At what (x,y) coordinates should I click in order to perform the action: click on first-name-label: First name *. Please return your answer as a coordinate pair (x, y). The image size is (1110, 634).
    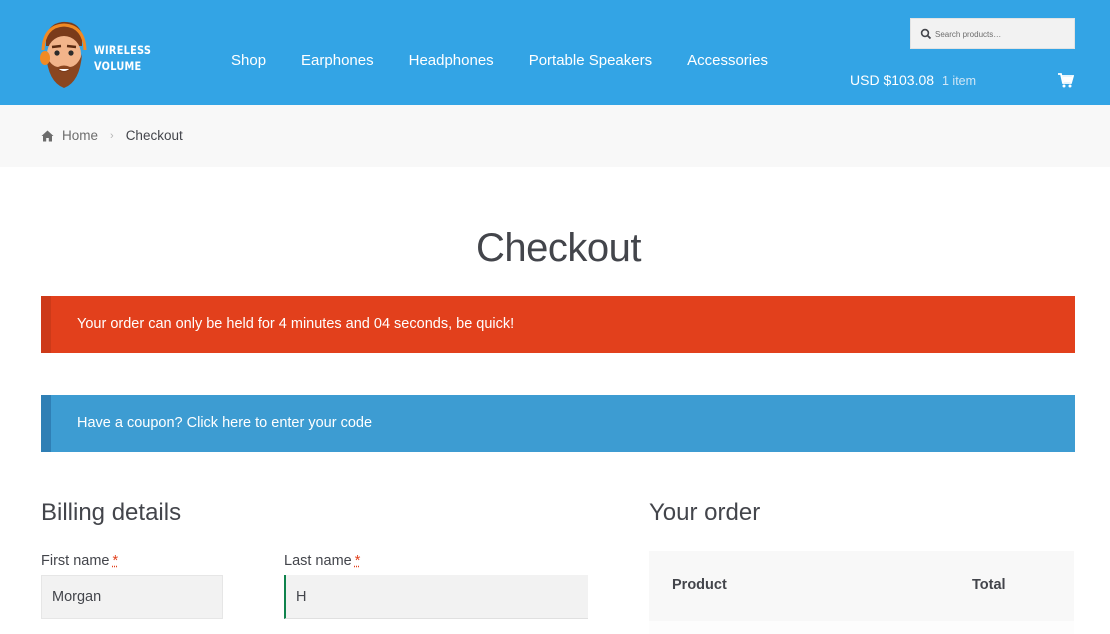
    Looking at the image, I should click on (79, 561).